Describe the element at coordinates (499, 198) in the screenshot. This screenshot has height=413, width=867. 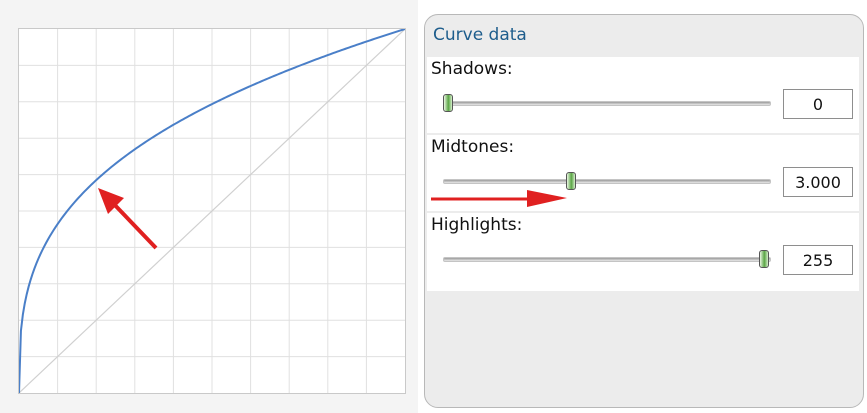
I see `red-arrow-right-icon` at that location.